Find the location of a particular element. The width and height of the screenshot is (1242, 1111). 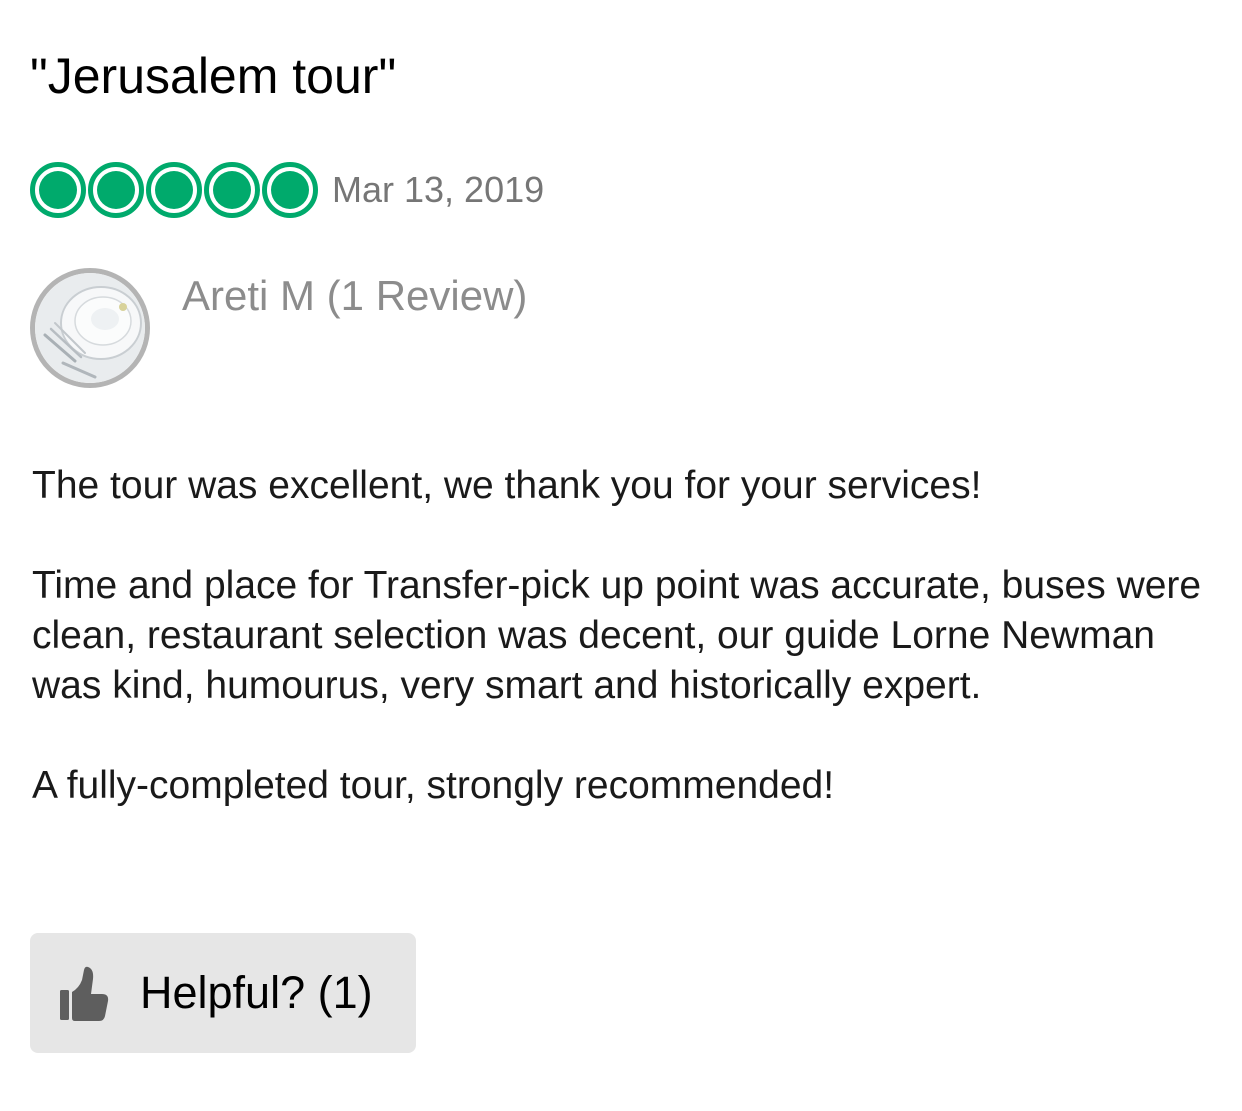

review-date: Mar 13, 2019 is located at coordinates (438, 189).